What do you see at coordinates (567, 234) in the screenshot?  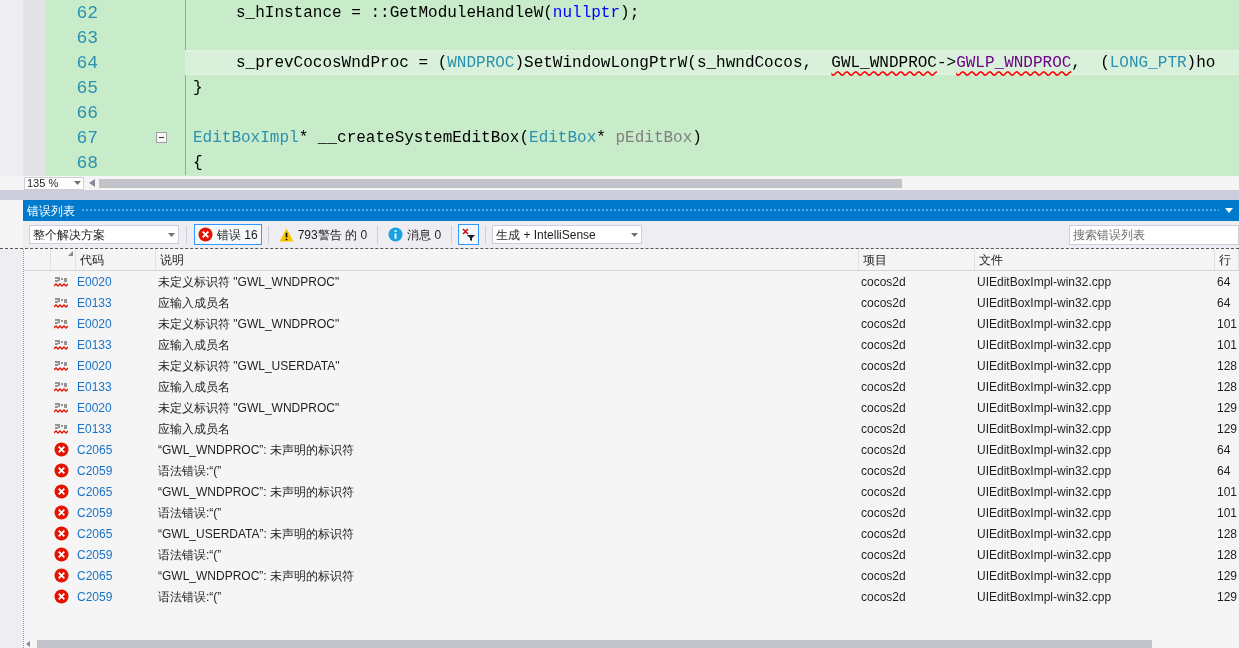 I see `source-dropdown: 生成 + IntelliSense` at bounding box center [567, 234].